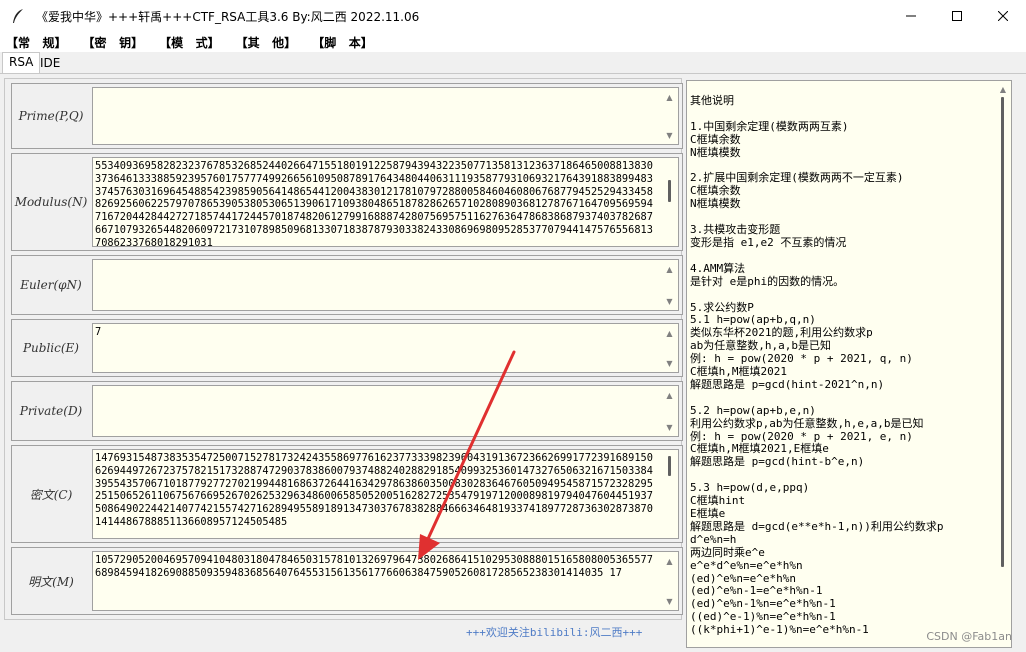  I want to click on menu-general: 【常 规】, so click(36, 42).